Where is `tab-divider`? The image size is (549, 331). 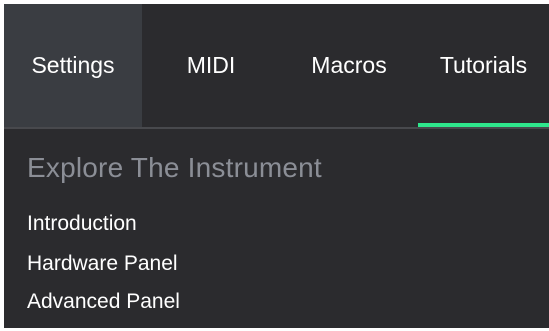
tab-divider is located at coordinates (276, 128).